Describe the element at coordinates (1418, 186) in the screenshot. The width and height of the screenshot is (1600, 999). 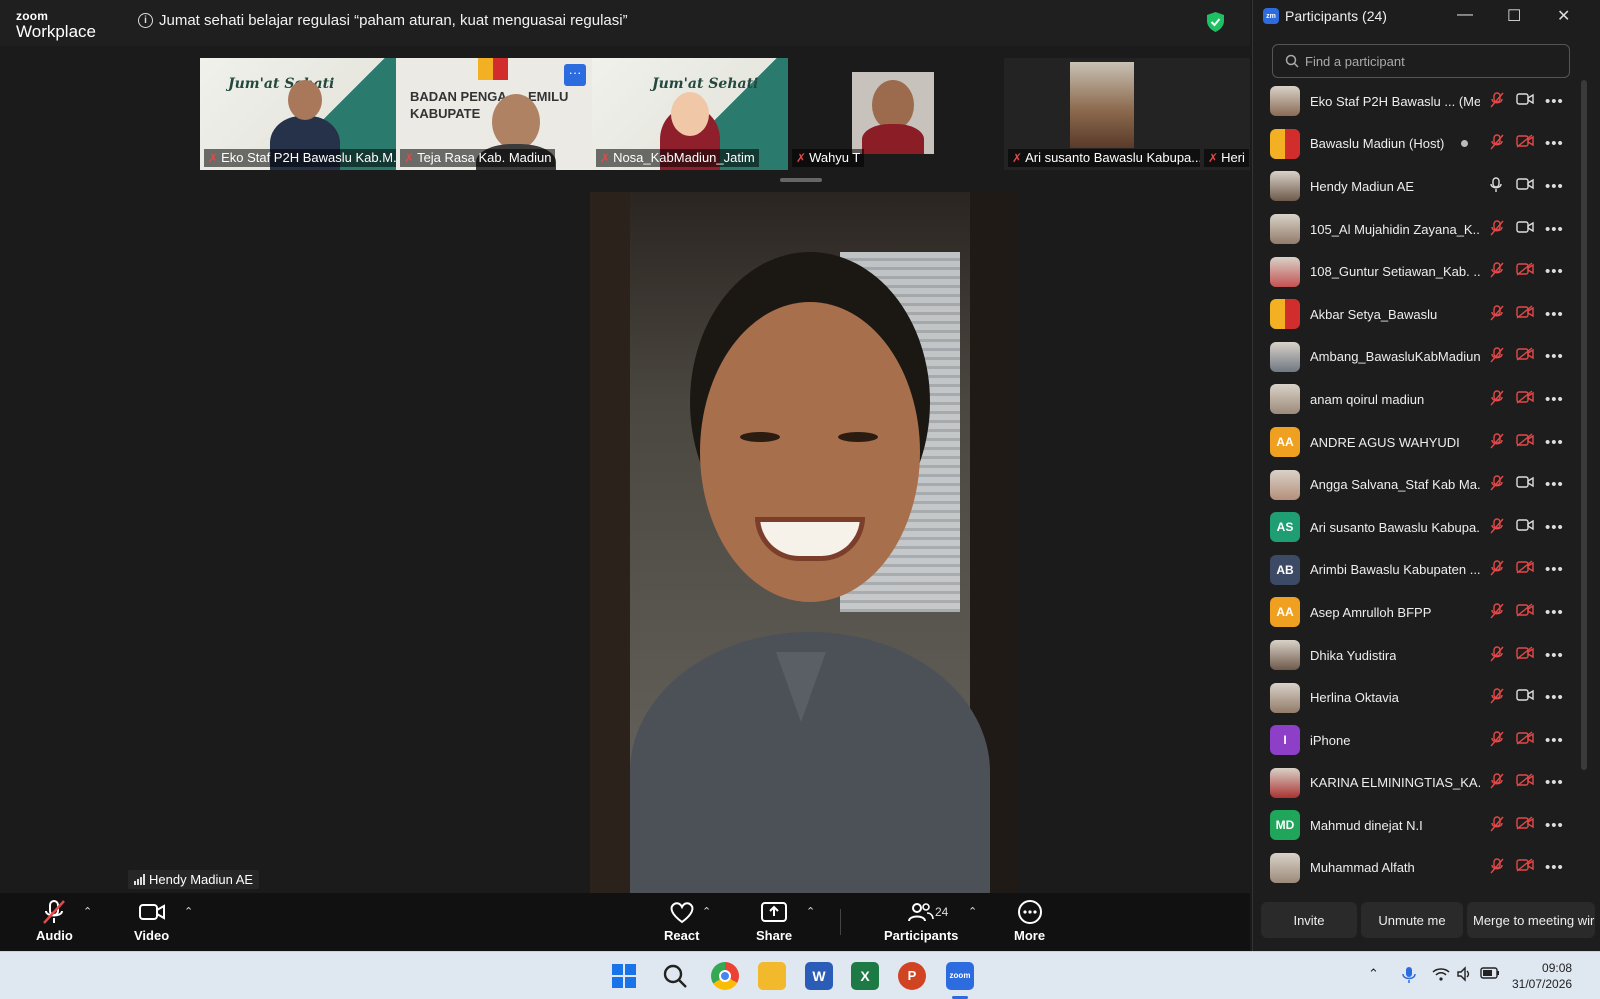
I see `participant-row: Hendy Madiun AE •••` at that location.